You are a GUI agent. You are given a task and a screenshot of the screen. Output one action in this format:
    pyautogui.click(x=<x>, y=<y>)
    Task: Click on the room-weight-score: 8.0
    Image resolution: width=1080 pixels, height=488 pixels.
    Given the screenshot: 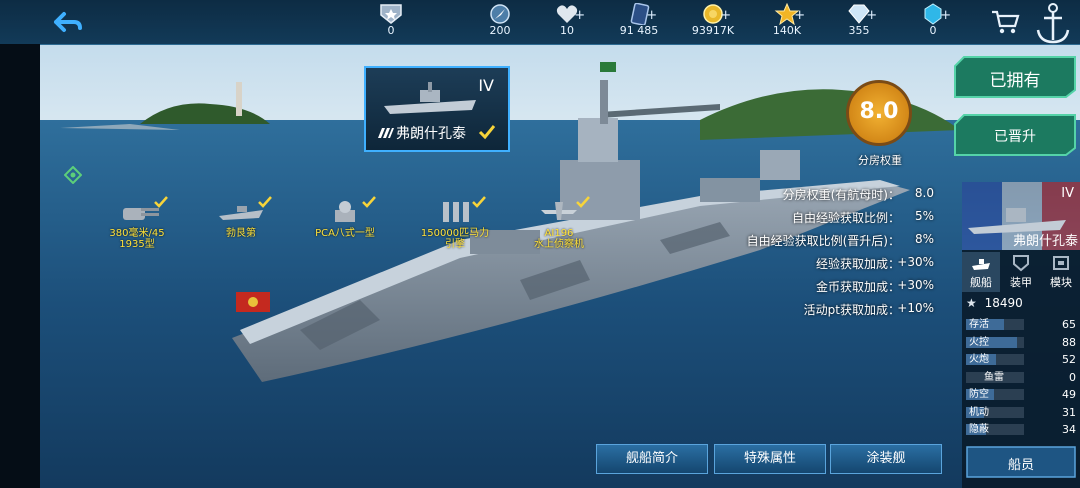 What is the action you would take?
    pyautogui.click(x=879, y=113)
    